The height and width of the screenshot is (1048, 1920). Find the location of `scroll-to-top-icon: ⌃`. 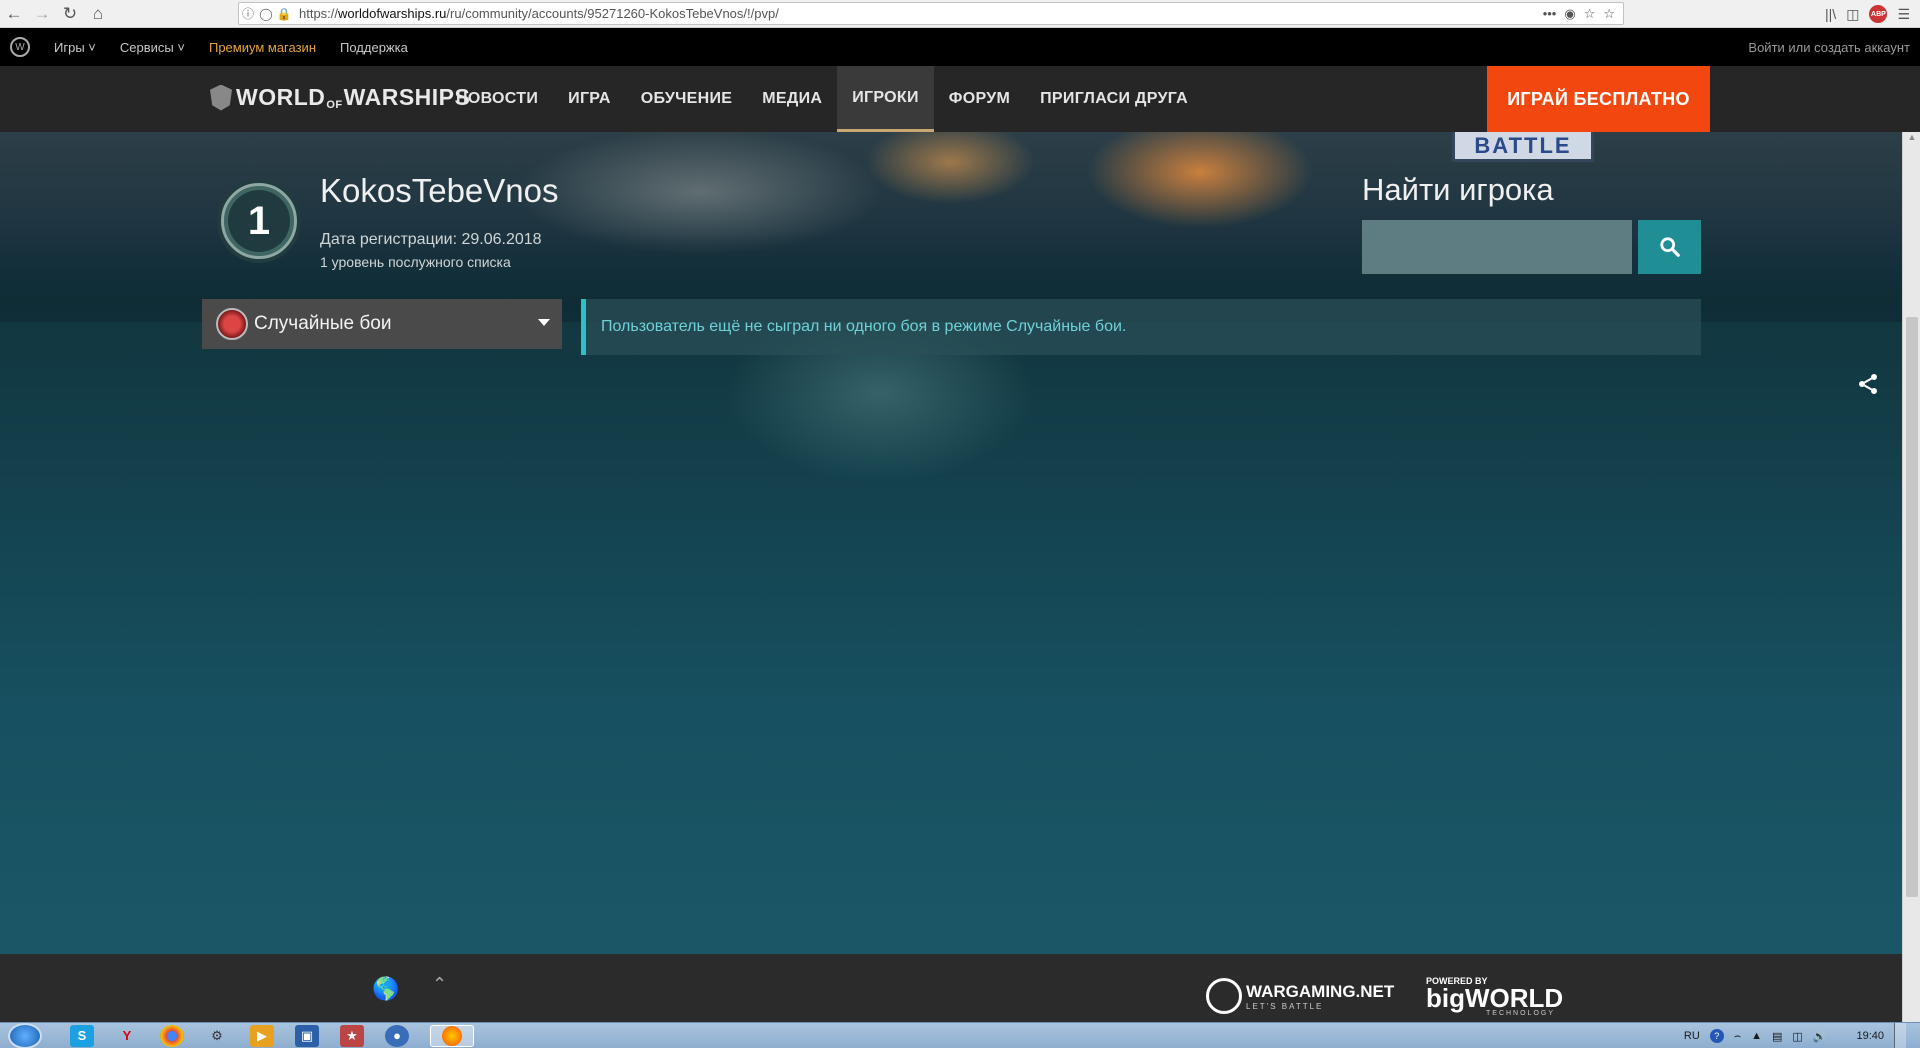

scroll-to-top-icon: ⌃ is located at coordinates (439, 984).